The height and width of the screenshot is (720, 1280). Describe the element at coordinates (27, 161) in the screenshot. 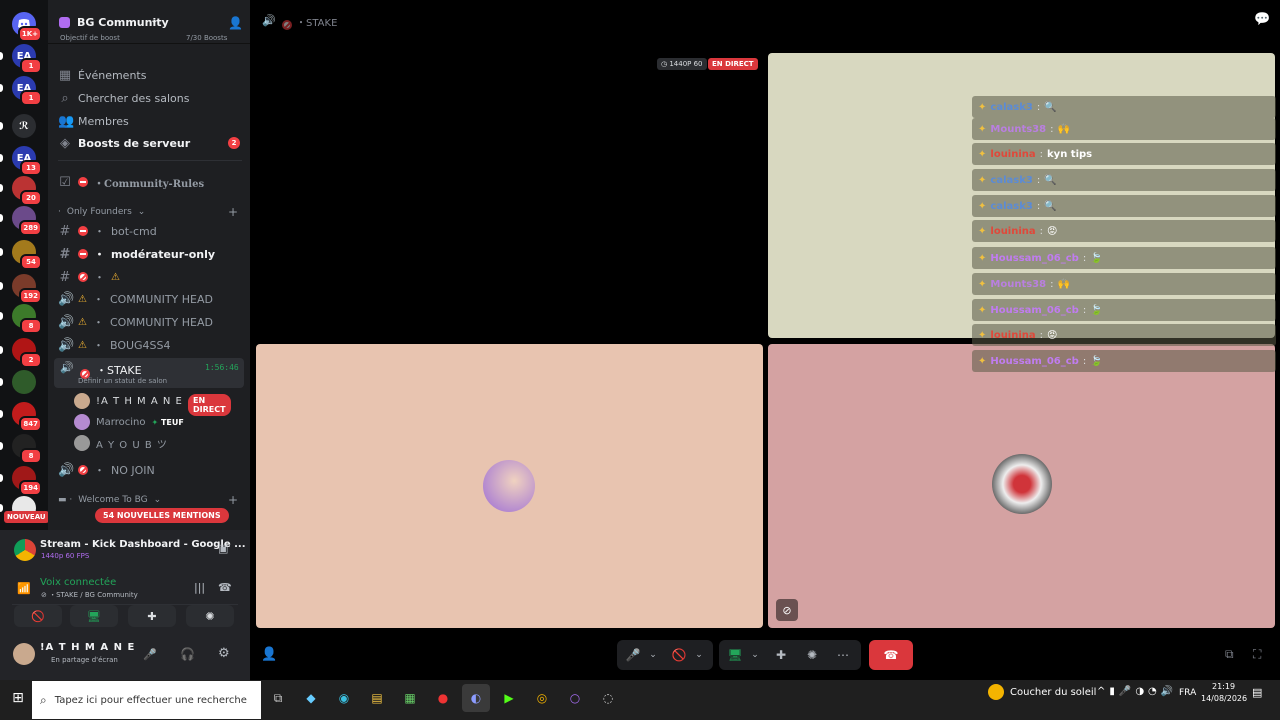

I see `server-icon: EA 13` at that location.